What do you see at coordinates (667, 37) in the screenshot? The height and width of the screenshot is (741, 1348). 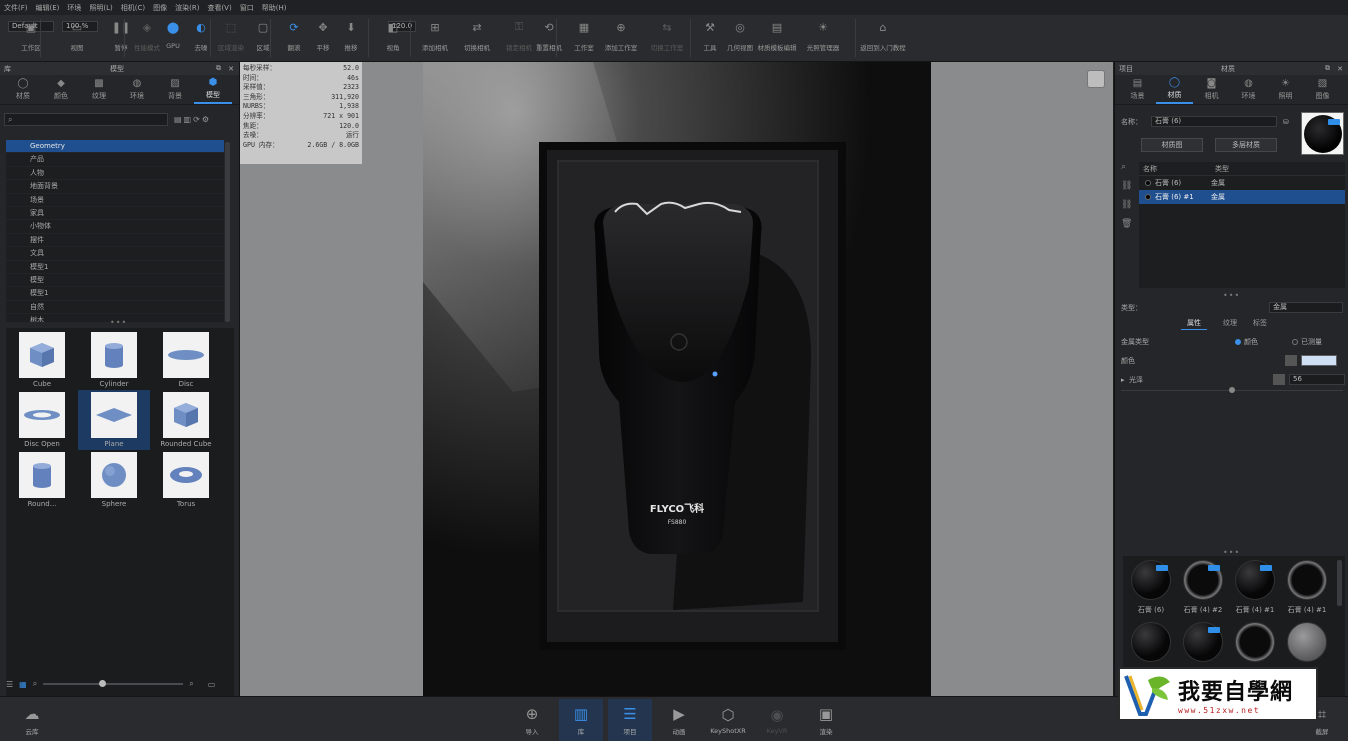 I see `toolbar-button-18: ⇆ 切换工作室` at bounding box center [667, 37].